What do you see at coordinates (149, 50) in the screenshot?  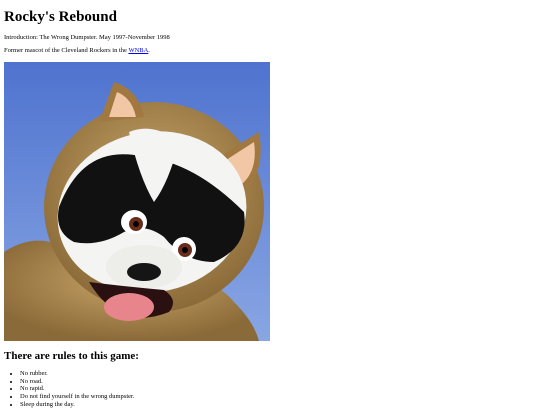 I see `former-suffix: .` at bounding box center [149, 50].